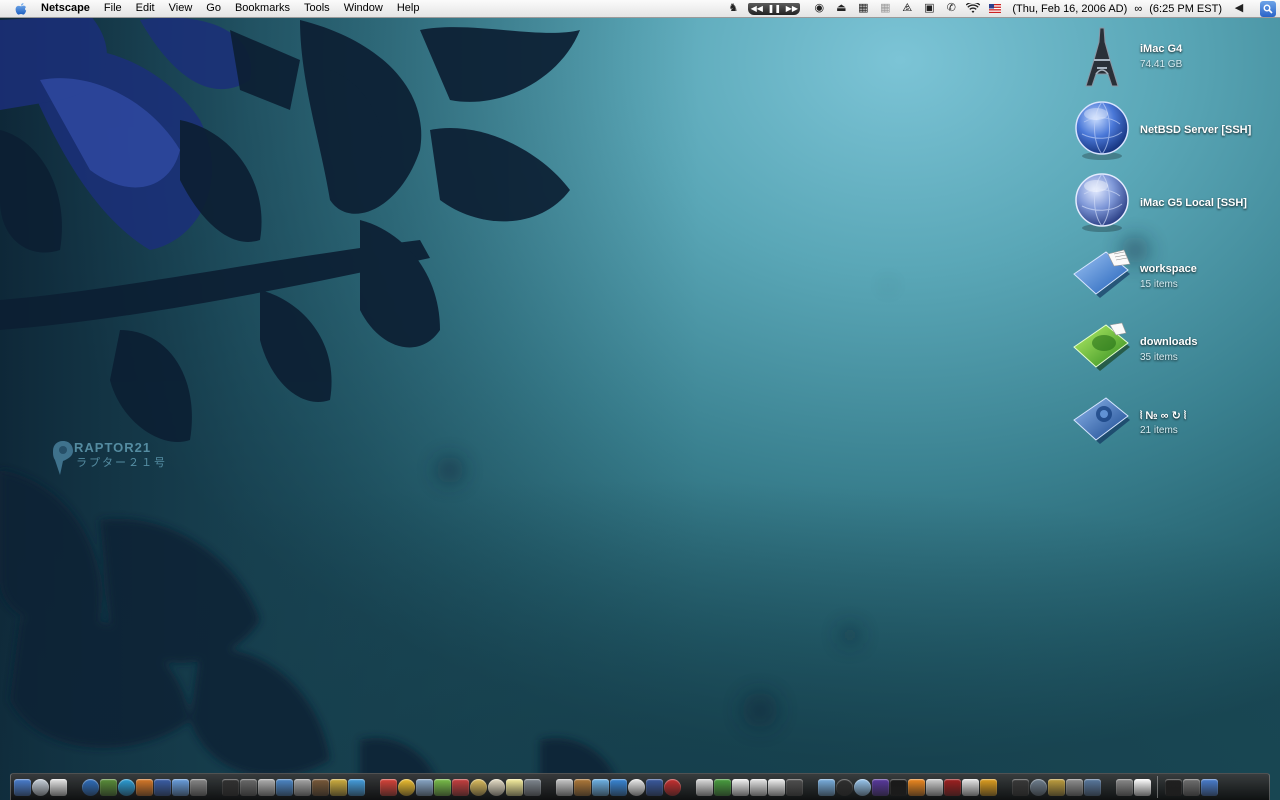 The image size is (1280, 800). What do you see at coordinates (22, 787) in the screenshot?
I see `finder-icon` at bounding box center [22, 787].